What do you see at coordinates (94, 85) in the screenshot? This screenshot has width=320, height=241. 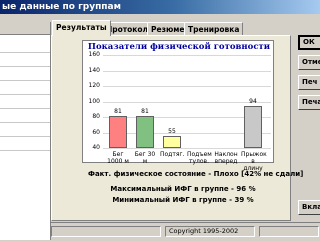 I see `y-tick-label: 120` at bounding box center [94, 85].